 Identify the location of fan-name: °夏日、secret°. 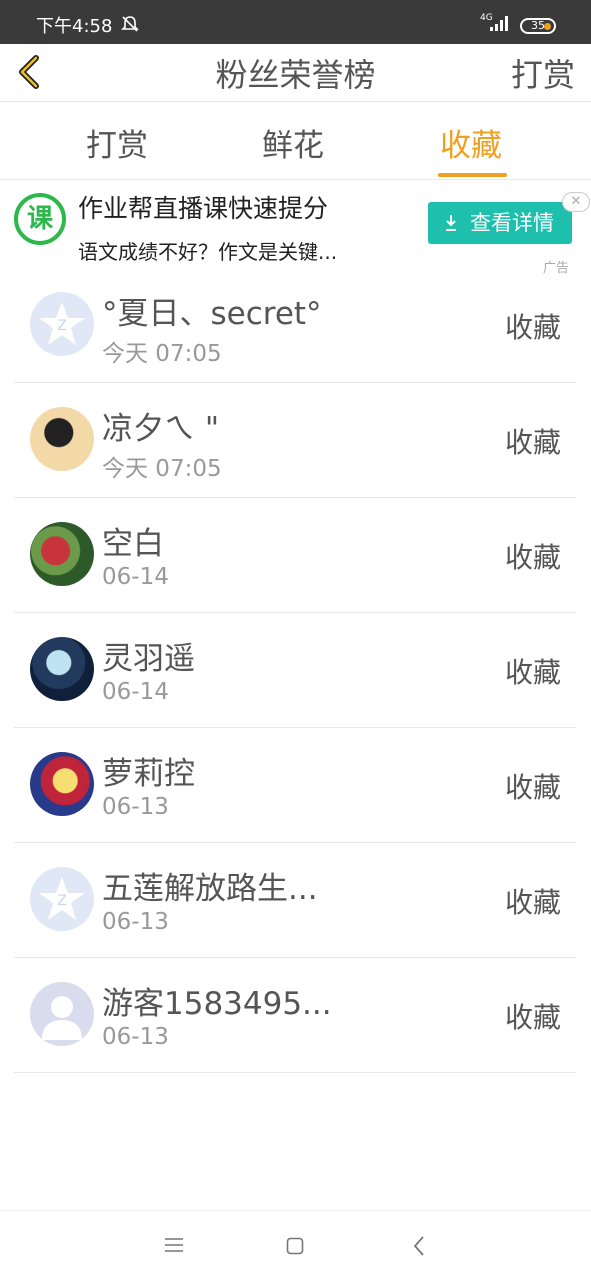
(212, 314).